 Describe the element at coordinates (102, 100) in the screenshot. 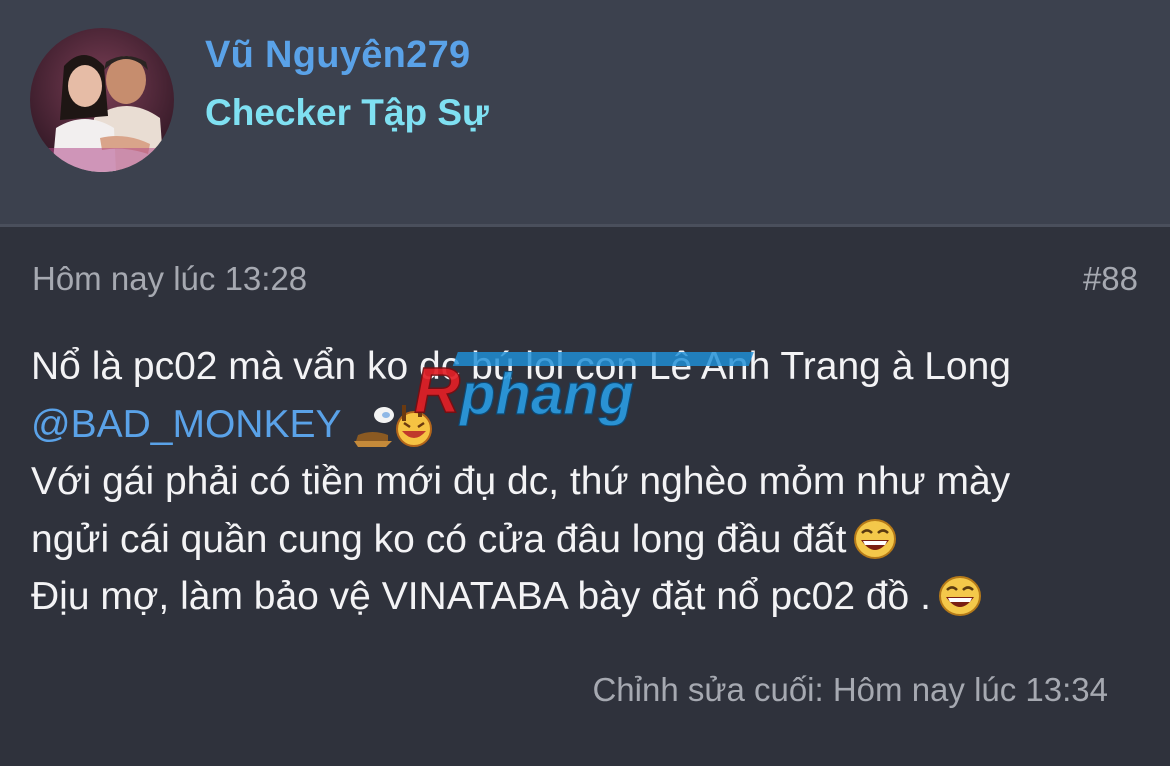

I see `avatar` at that location.